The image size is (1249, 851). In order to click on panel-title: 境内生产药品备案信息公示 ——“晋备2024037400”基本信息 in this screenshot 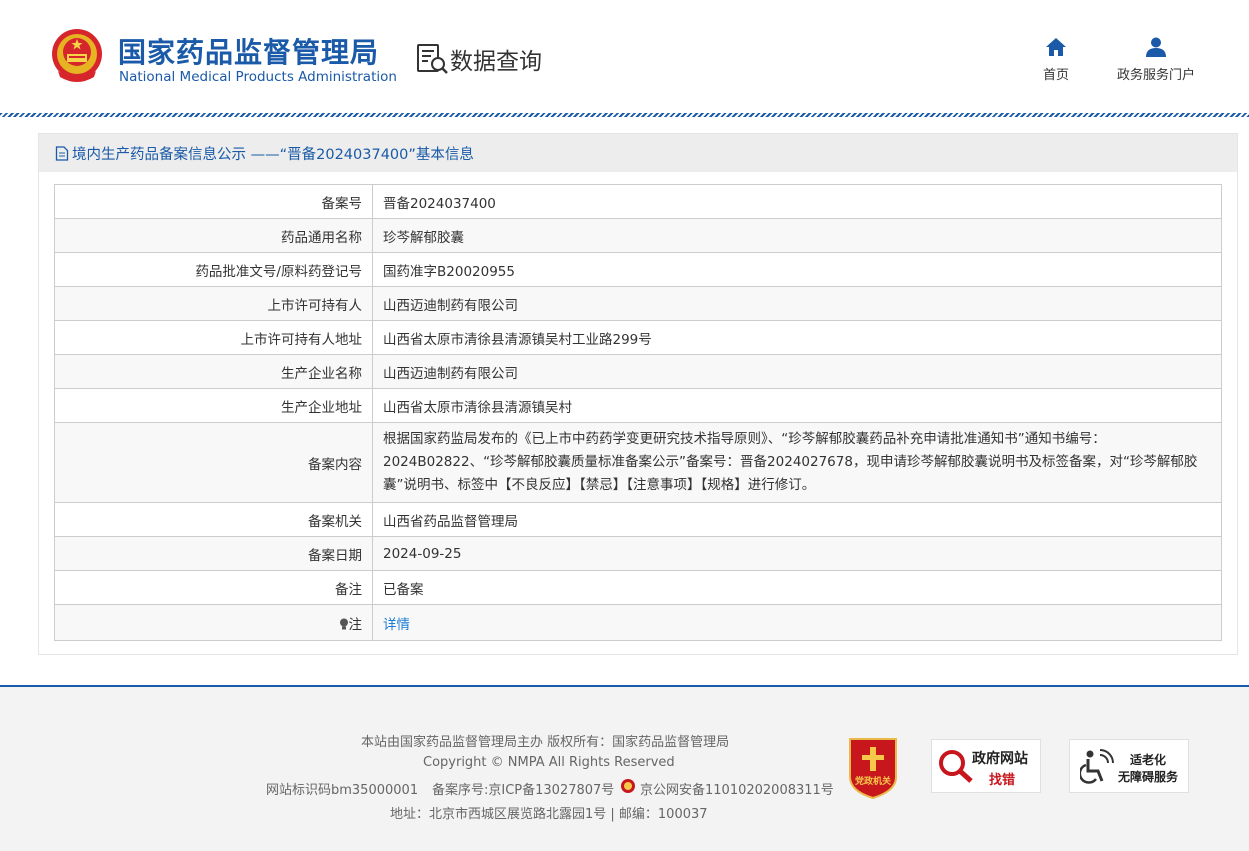, I will do `click(273, 154)`.